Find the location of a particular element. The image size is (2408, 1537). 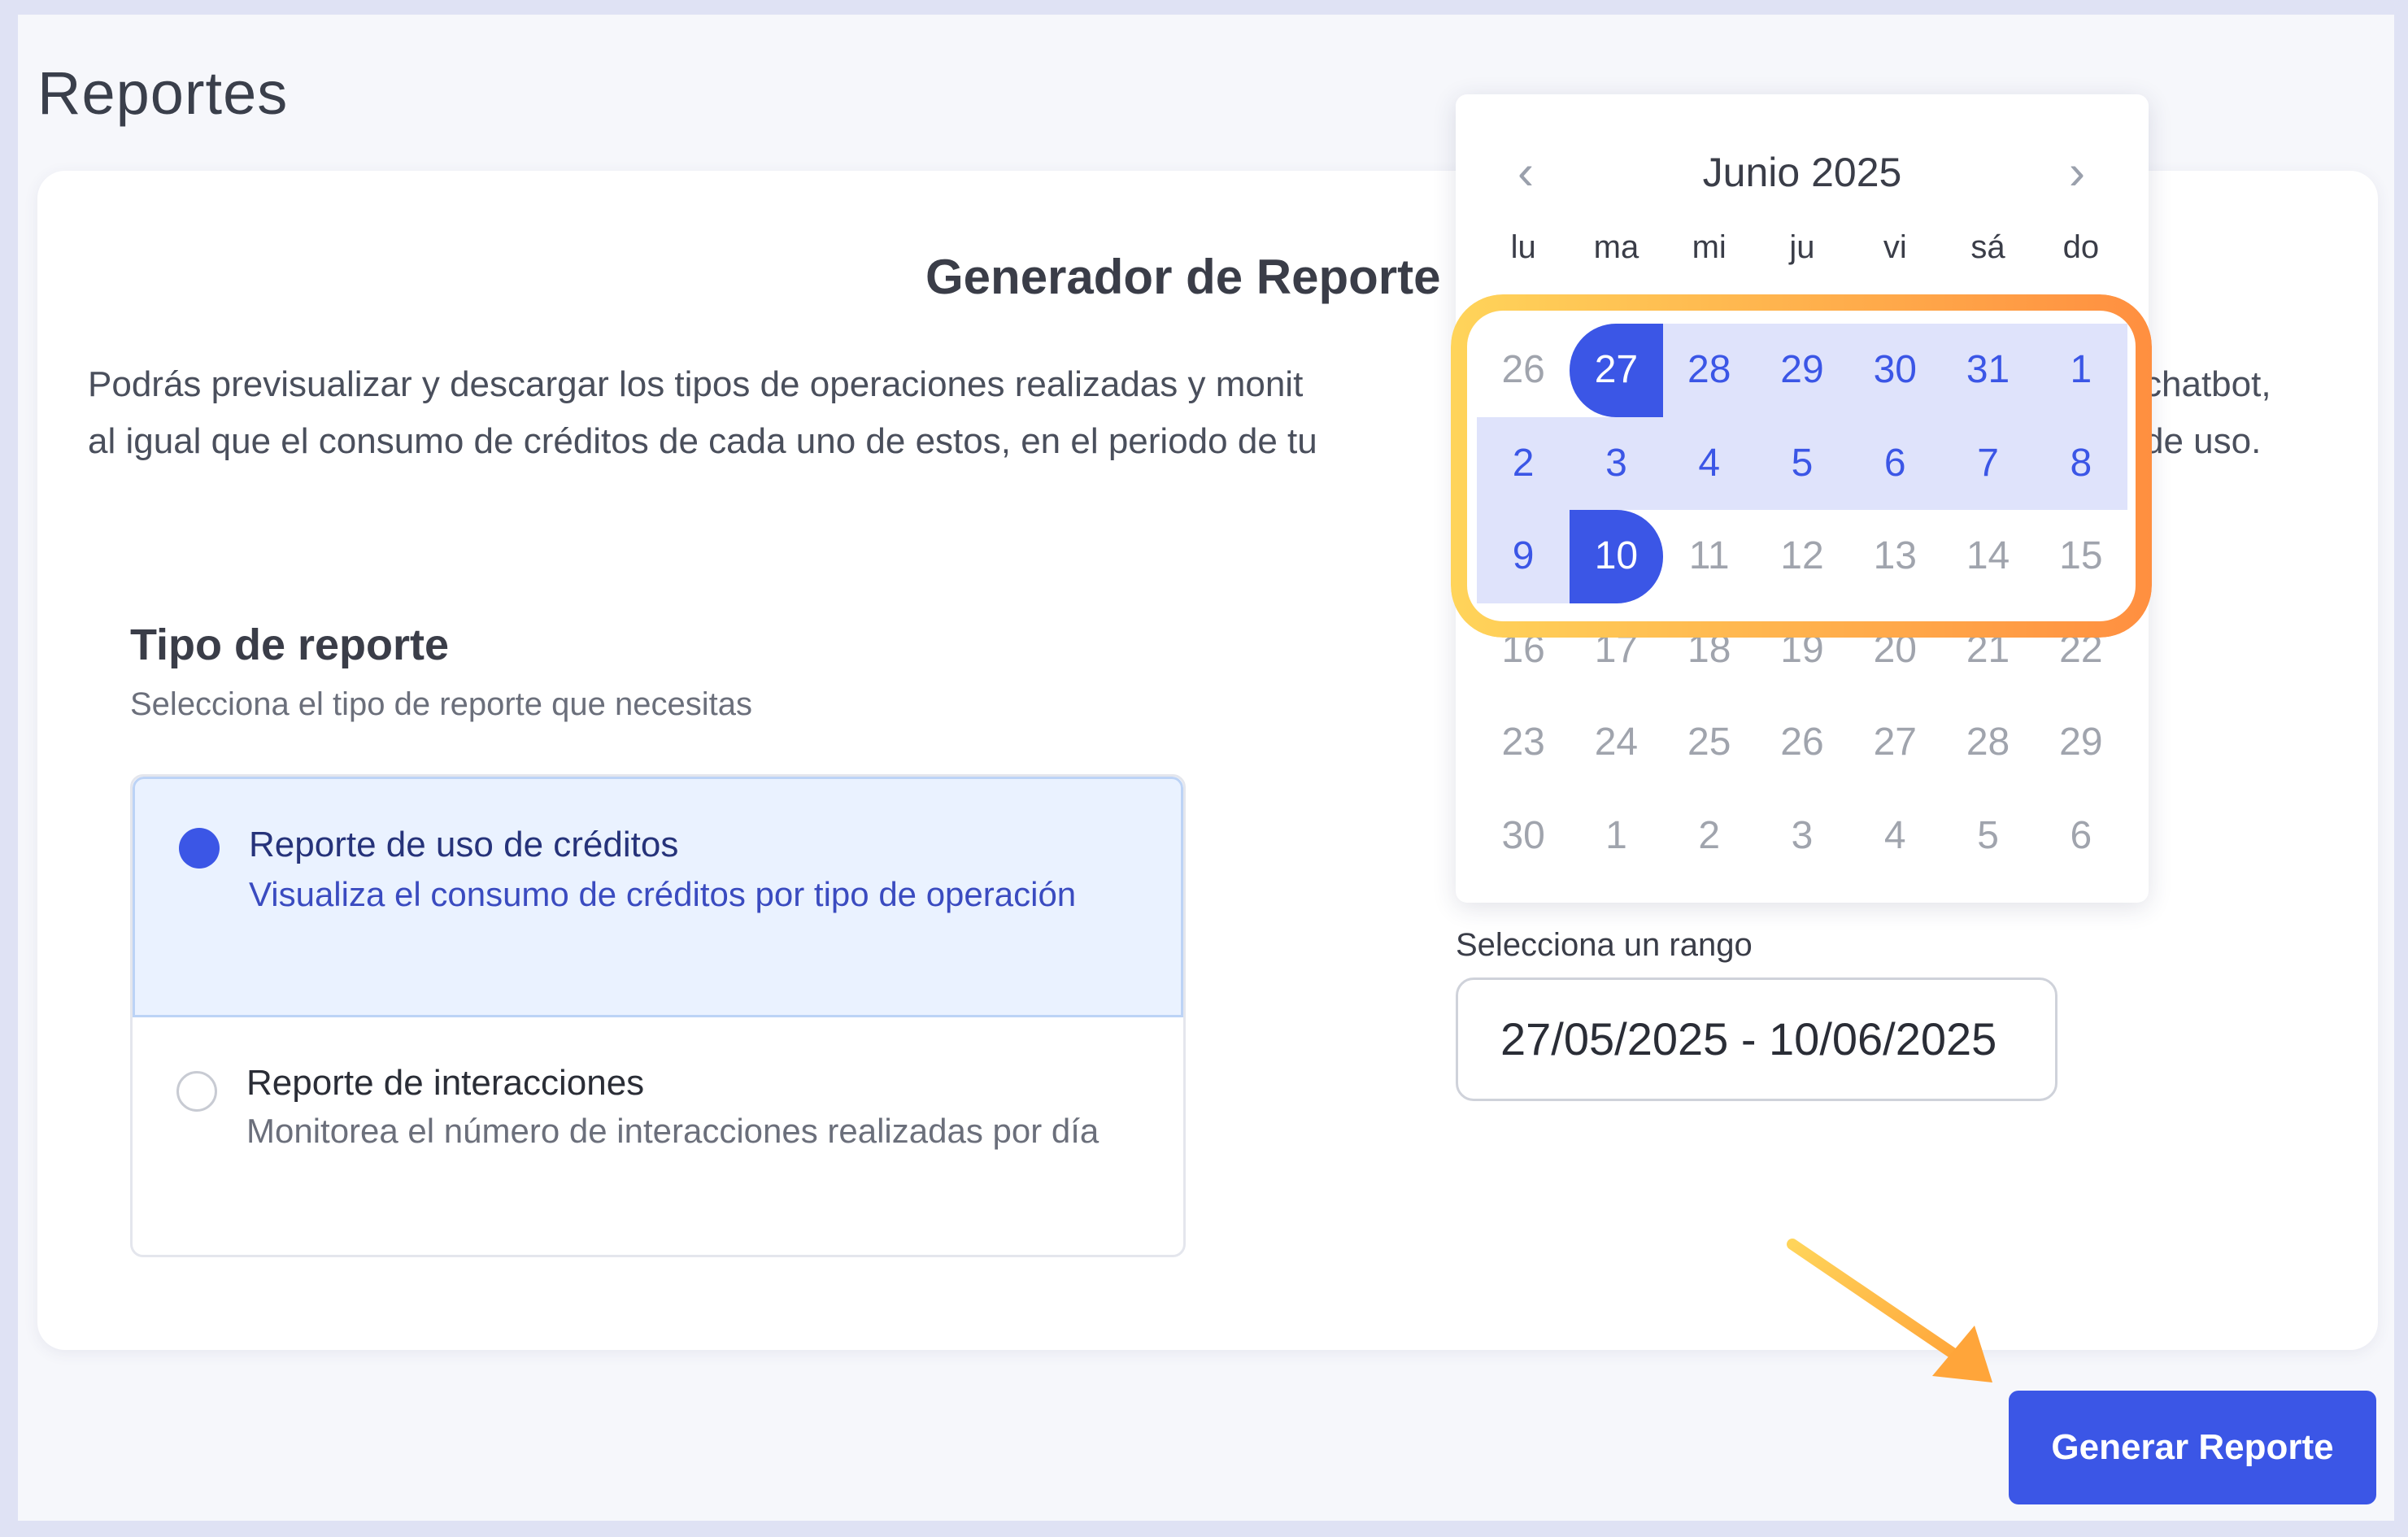

generator-description-tail: chatbot, de uso. is located at coordinates (2207, 413).